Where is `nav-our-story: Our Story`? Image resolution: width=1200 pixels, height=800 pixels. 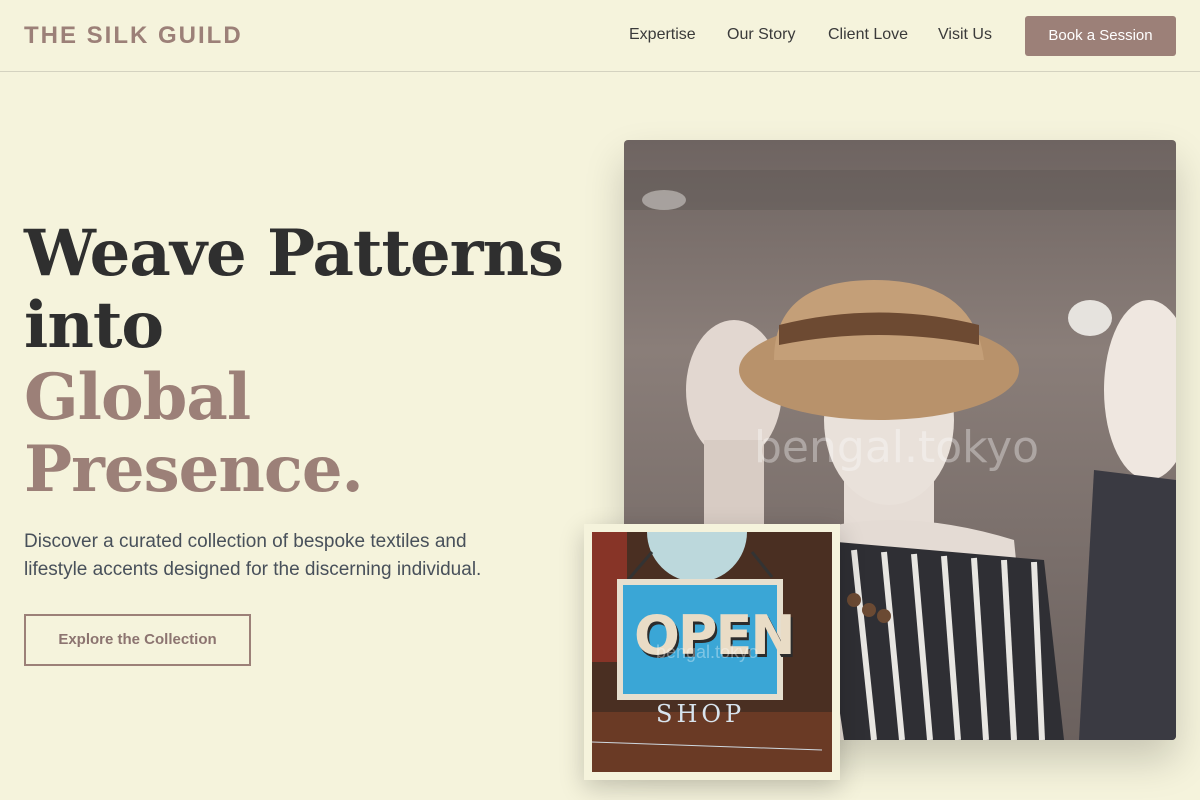
nav-our-story: Our Story is located at coordinates (761, 35).